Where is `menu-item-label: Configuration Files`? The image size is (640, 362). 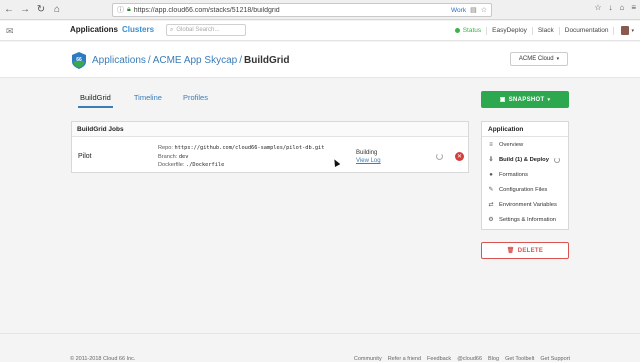
menu-item-label: Configuration Files is located at coordinates (523, 189).